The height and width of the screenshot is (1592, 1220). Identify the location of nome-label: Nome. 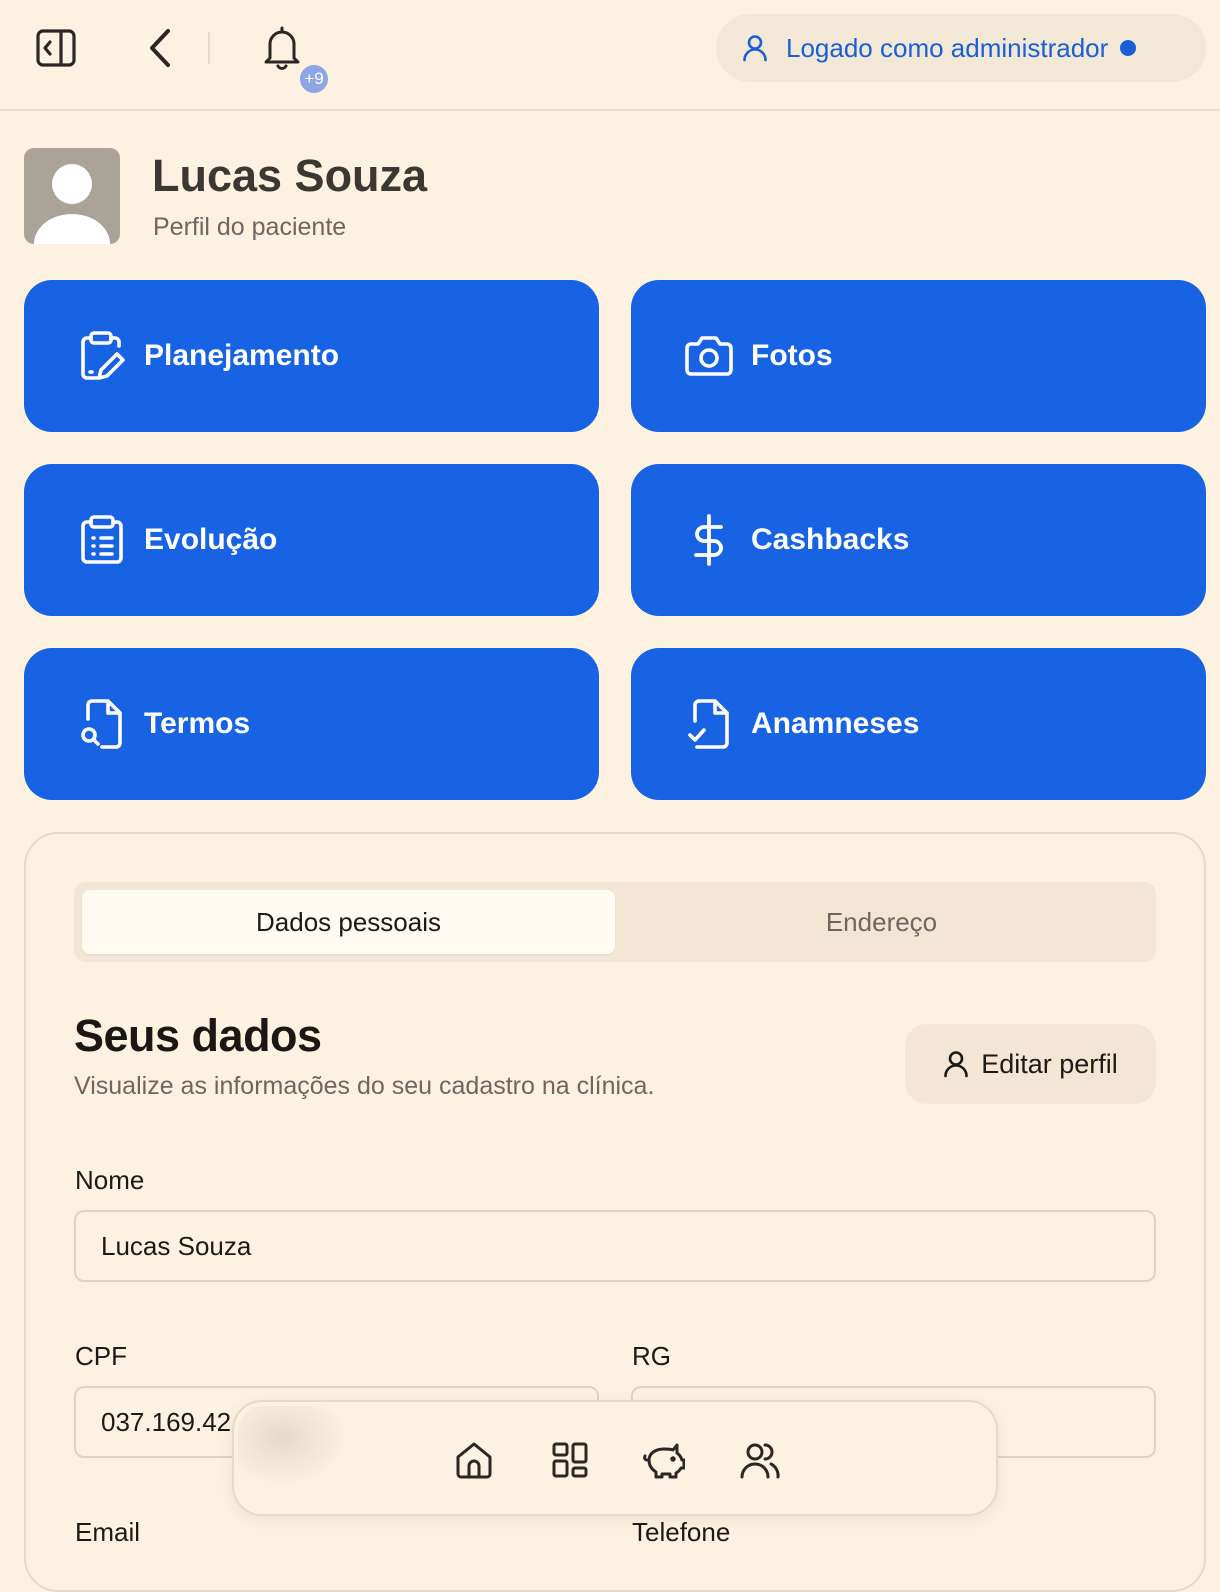
(110, 1180).